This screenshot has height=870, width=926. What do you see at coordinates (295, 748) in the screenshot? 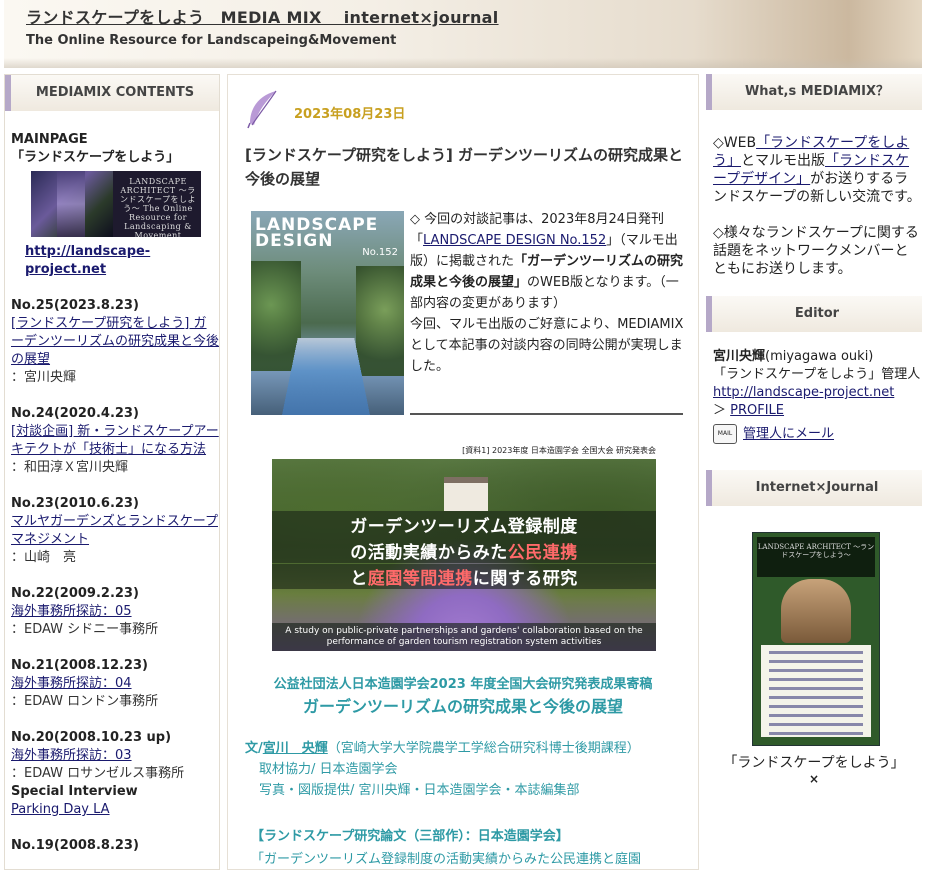
I see `author-name-link: 宮川 央輝` at bounding box center [295, 748].